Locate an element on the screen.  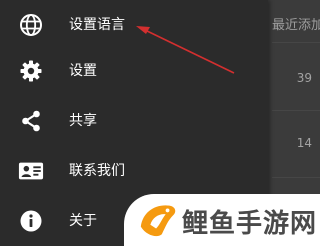
drawer-item-label: 设置语言 is located at coordinates (97, 25).